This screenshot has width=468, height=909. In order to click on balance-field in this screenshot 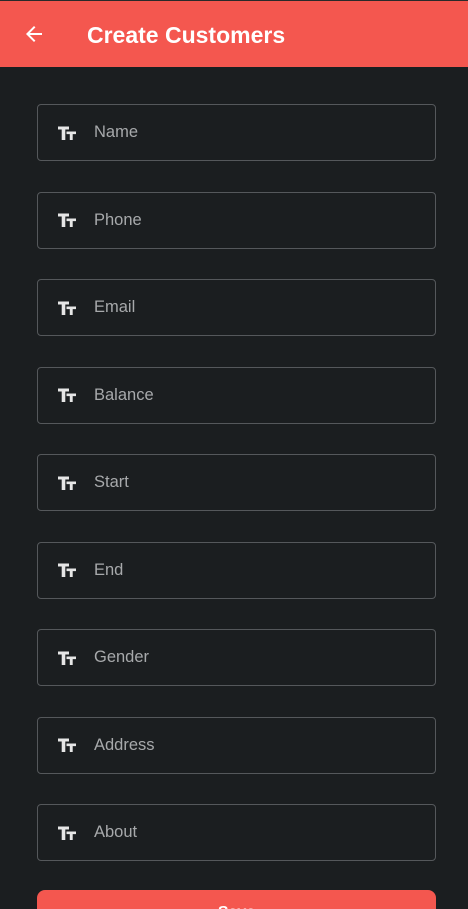, I will do `click(236, 395)`.